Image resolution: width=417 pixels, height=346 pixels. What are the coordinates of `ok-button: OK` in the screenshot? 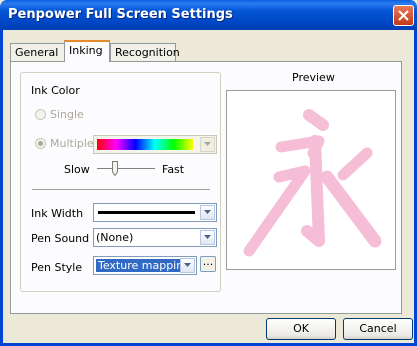 It's located at (301, 329).